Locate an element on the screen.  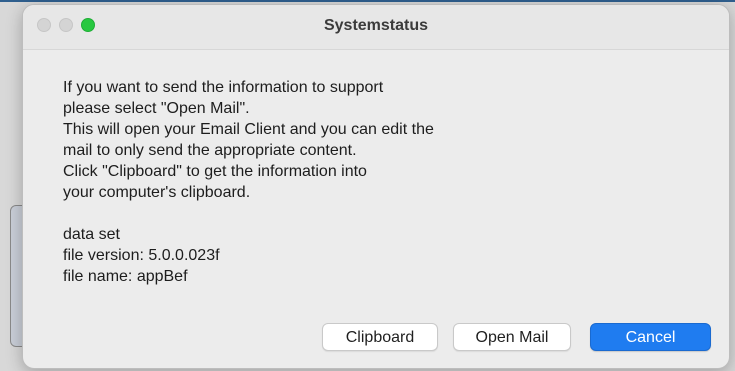
cancel-button: Cancel is located at coordinates (650, 337).